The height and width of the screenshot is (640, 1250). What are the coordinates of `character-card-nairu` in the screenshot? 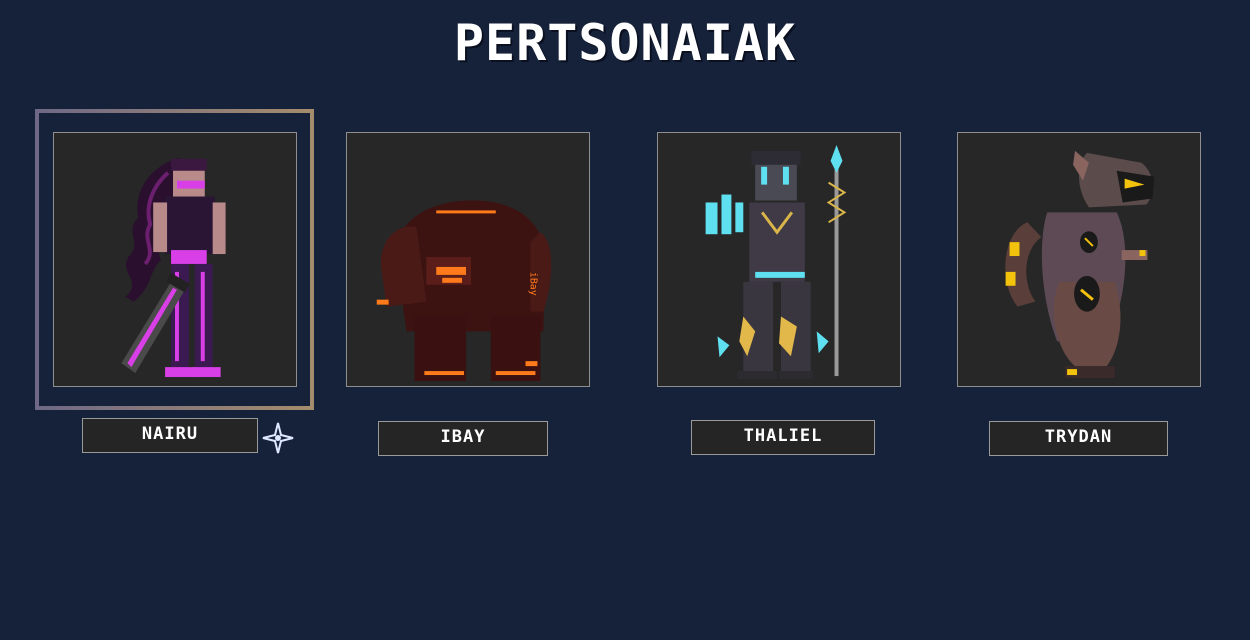 It's located at (175, 259).